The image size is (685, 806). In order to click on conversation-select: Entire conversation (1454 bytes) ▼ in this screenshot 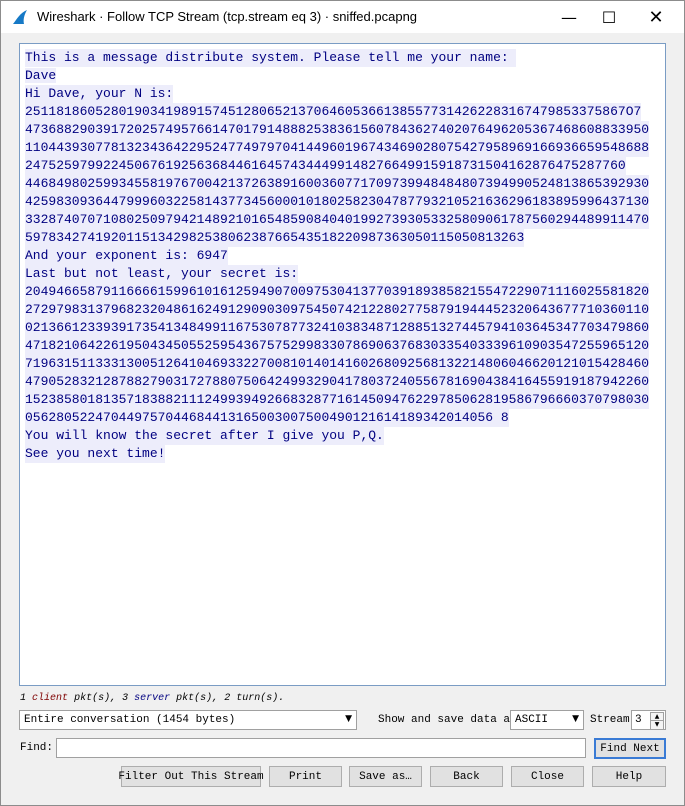, I will do `click(188, 720)`.